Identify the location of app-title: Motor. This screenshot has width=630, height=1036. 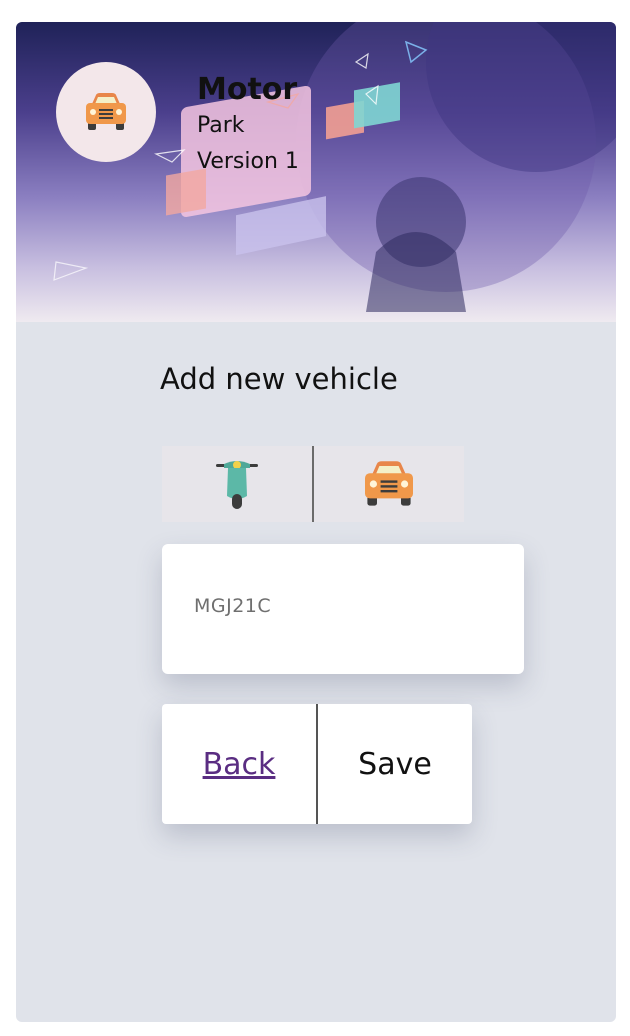
(247, 89).